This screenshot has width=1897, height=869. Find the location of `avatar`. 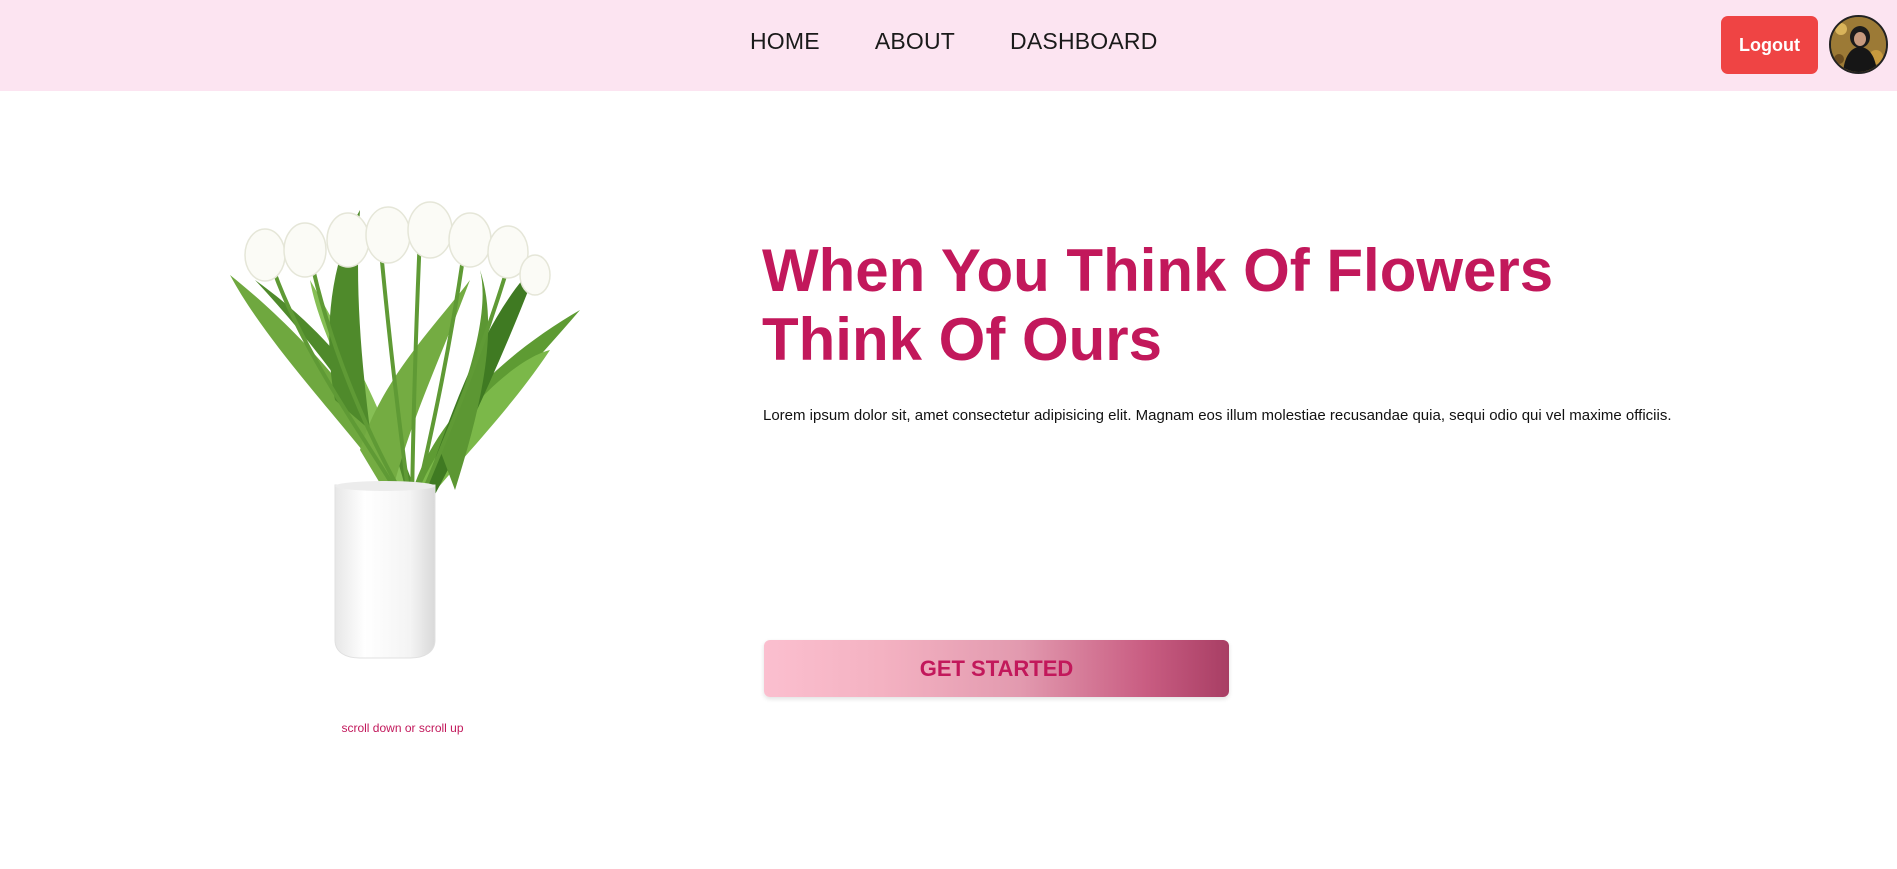

avatar is located at coordinates (1858, 44).